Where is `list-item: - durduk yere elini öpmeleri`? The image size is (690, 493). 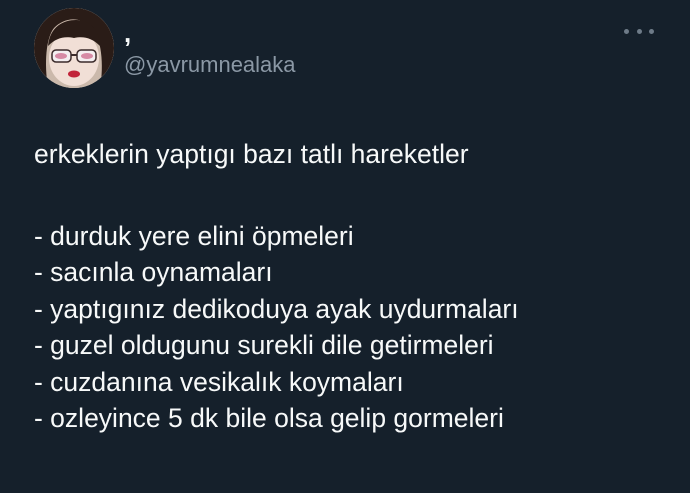
list-item: - durduk yere elini öpmeleri is located at coordinates (194, 235).